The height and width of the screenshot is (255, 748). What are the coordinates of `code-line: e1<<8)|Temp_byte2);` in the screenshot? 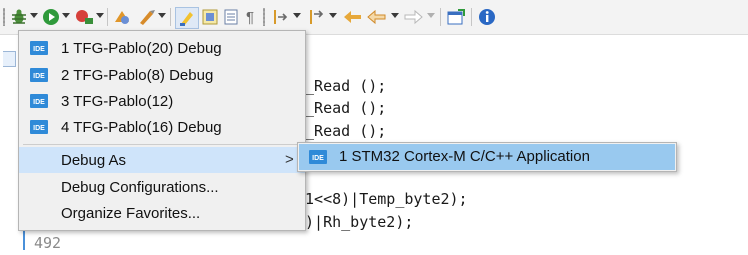 It's located at (382, 199).